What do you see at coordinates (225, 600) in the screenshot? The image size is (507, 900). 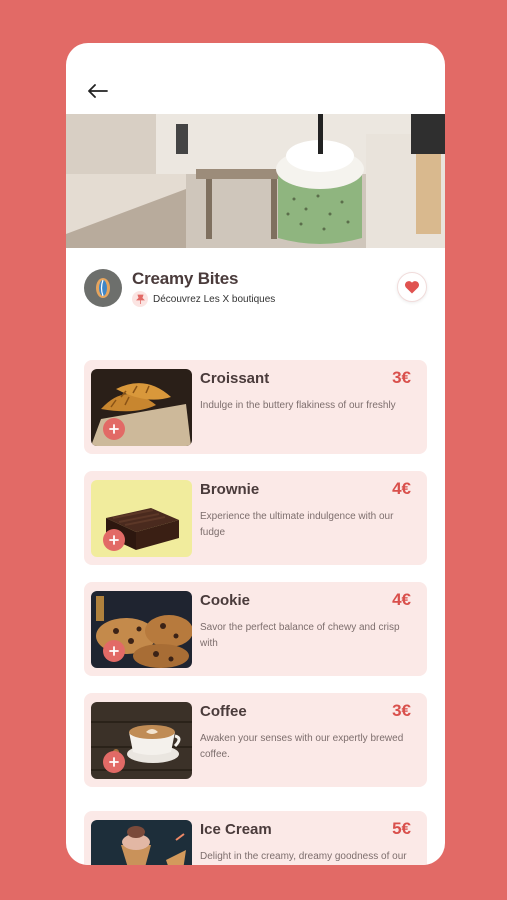 I see `item-name: Cookie` at bounding box center [225, 600].